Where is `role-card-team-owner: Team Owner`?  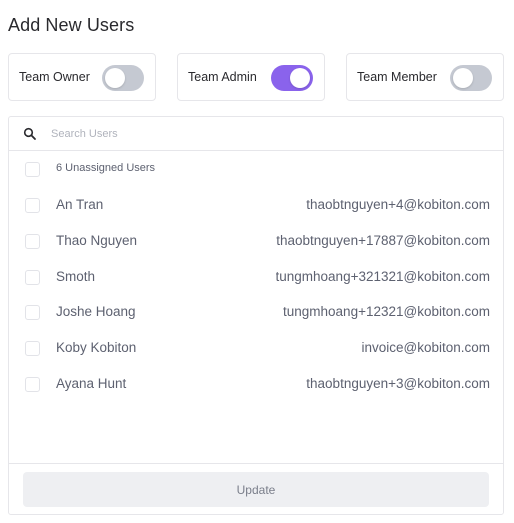
role-card-team-owner: Team Owner is located at coordinates (82, 77).